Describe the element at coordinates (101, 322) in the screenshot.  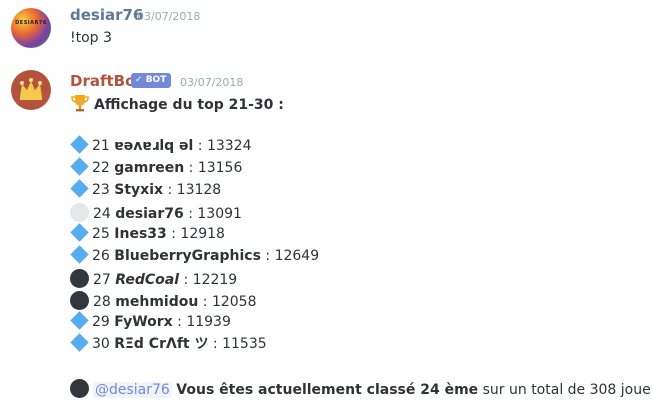
I see `rank: 29` at that location.